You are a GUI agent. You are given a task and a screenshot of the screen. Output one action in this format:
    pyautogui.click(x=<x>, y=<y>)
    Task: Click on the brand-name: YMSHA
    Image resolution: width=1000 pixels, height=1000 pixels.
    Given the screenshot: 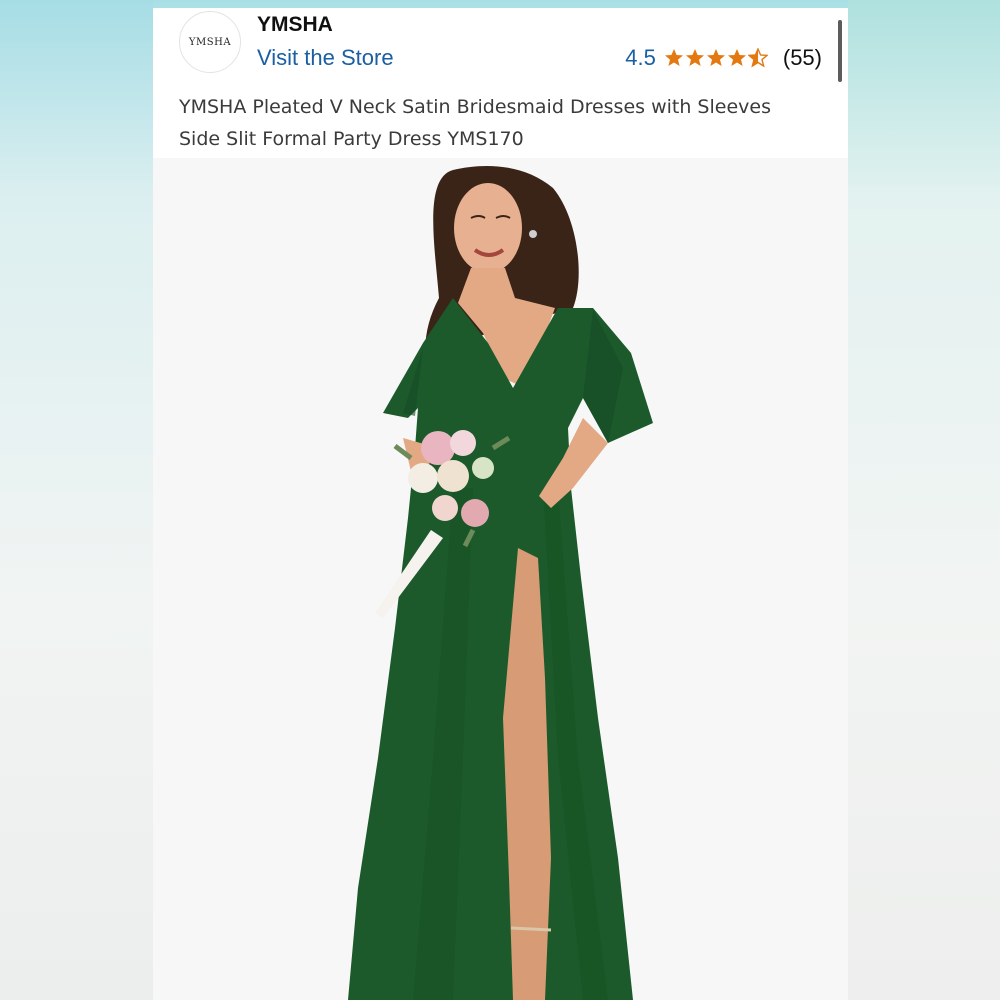 What is the action you would take?
    pyautogui.click(x=295, y=25)
    